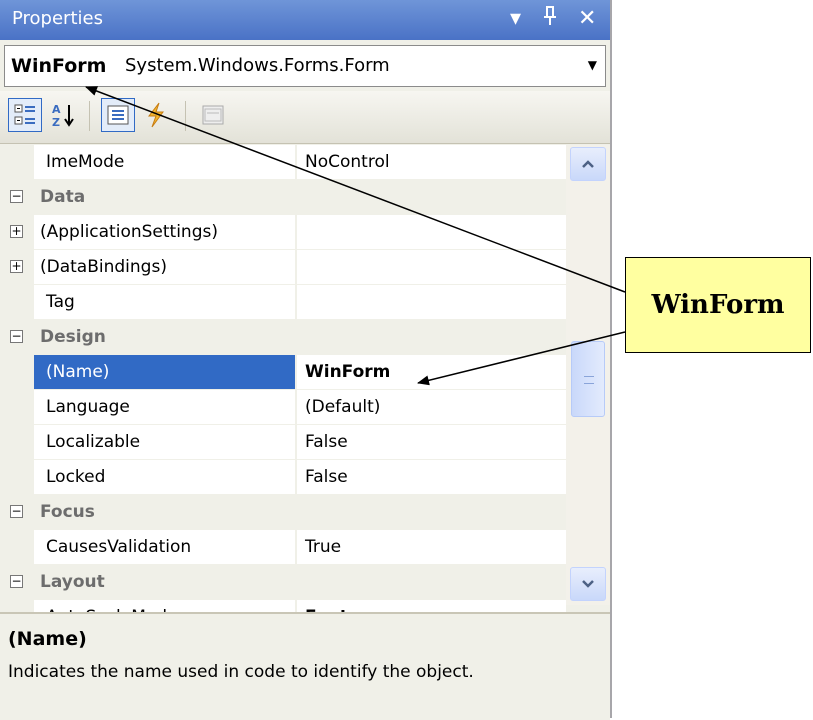 Image resolution: width=813 pixels, height=720 pixels. Describe the element at coordinates (305, 20) in the screenshot. I see `properties-title-bar: Properties ▾ ✕` at that location.